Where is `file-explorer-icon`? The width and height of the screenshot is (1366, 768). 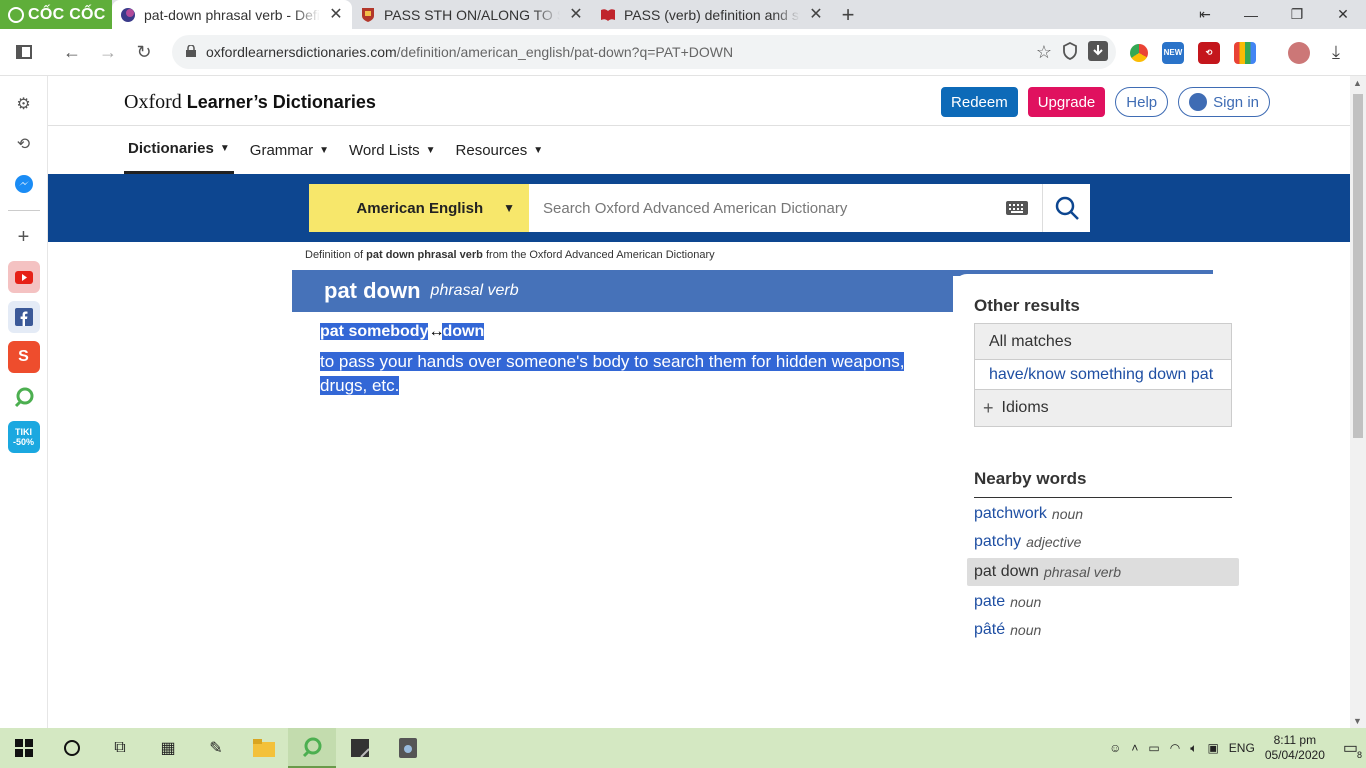 file-explorer-icon is located at coordinates (264, 748).